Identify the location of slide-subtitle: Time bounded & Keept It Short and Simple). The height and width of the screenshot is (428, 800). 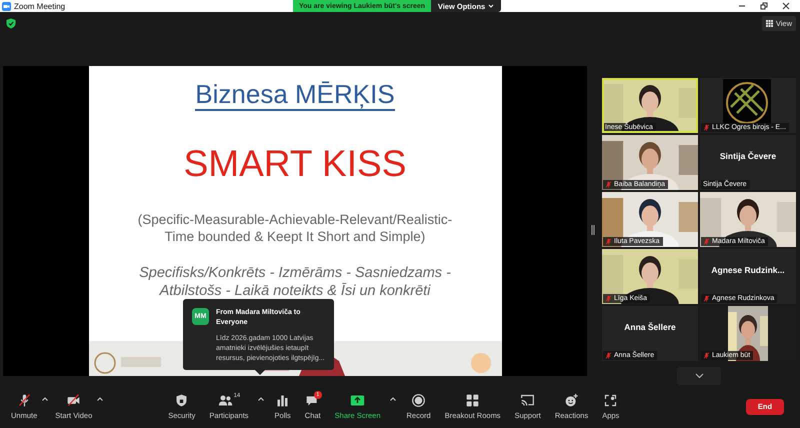
(295, 236).